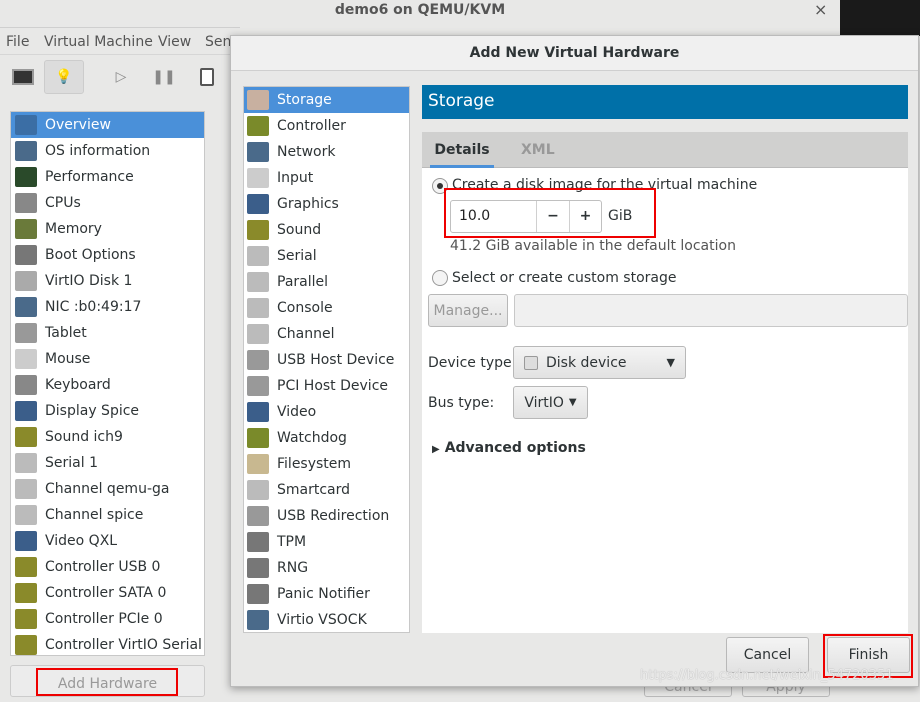 The image size is (920, 702). Describe the element at coordinates (174, 42) in the screenshot. I see `menu-view: View` at that location.